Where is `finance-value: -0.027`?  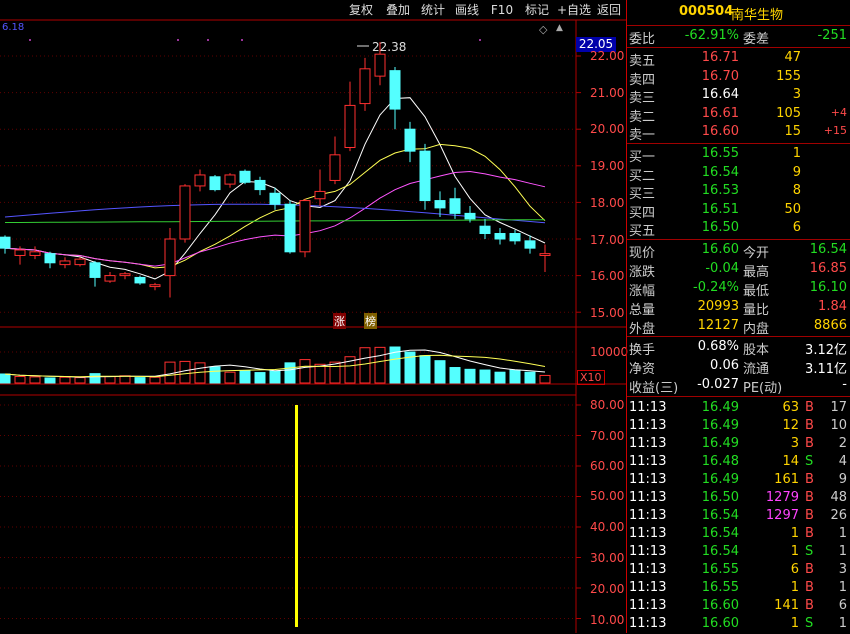 finance-value: -0.027 is located at coordinates (718, 384).